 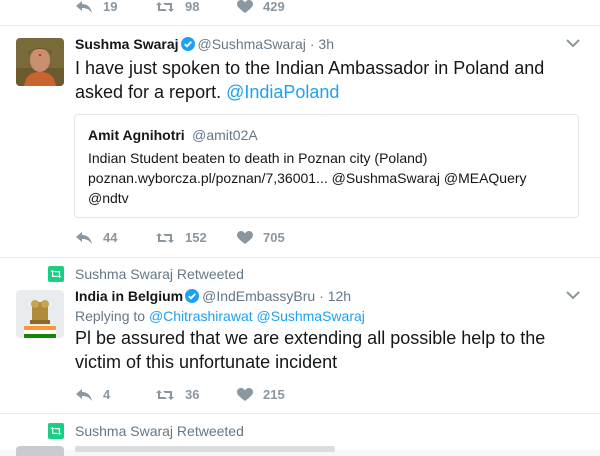 I want to click on retweet-count: 36, so click(x=192, y=394).